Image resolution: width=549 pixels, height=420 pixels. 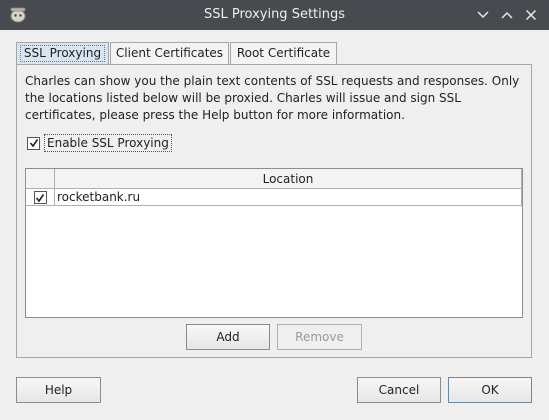 I want to click on maximize-button, so click(x=507, y=15).